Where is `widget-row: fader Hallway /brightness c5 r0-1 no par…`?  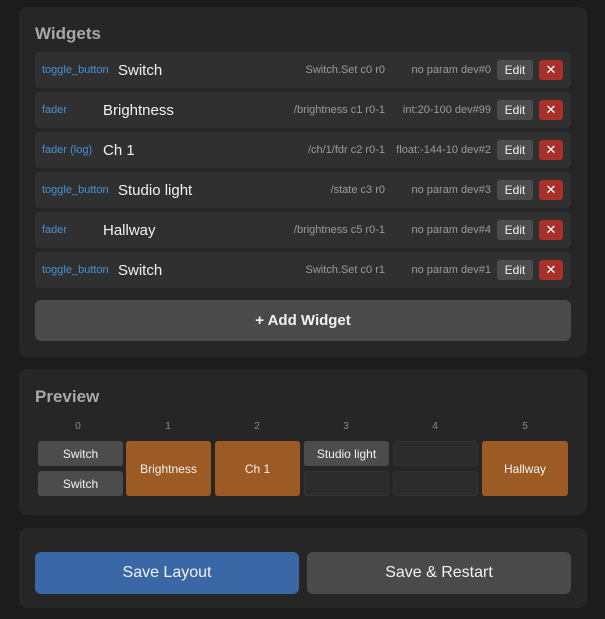 widget-row: fader Hallway /brightness c5 r0-1 no par… is located at coordinates (303, 230).